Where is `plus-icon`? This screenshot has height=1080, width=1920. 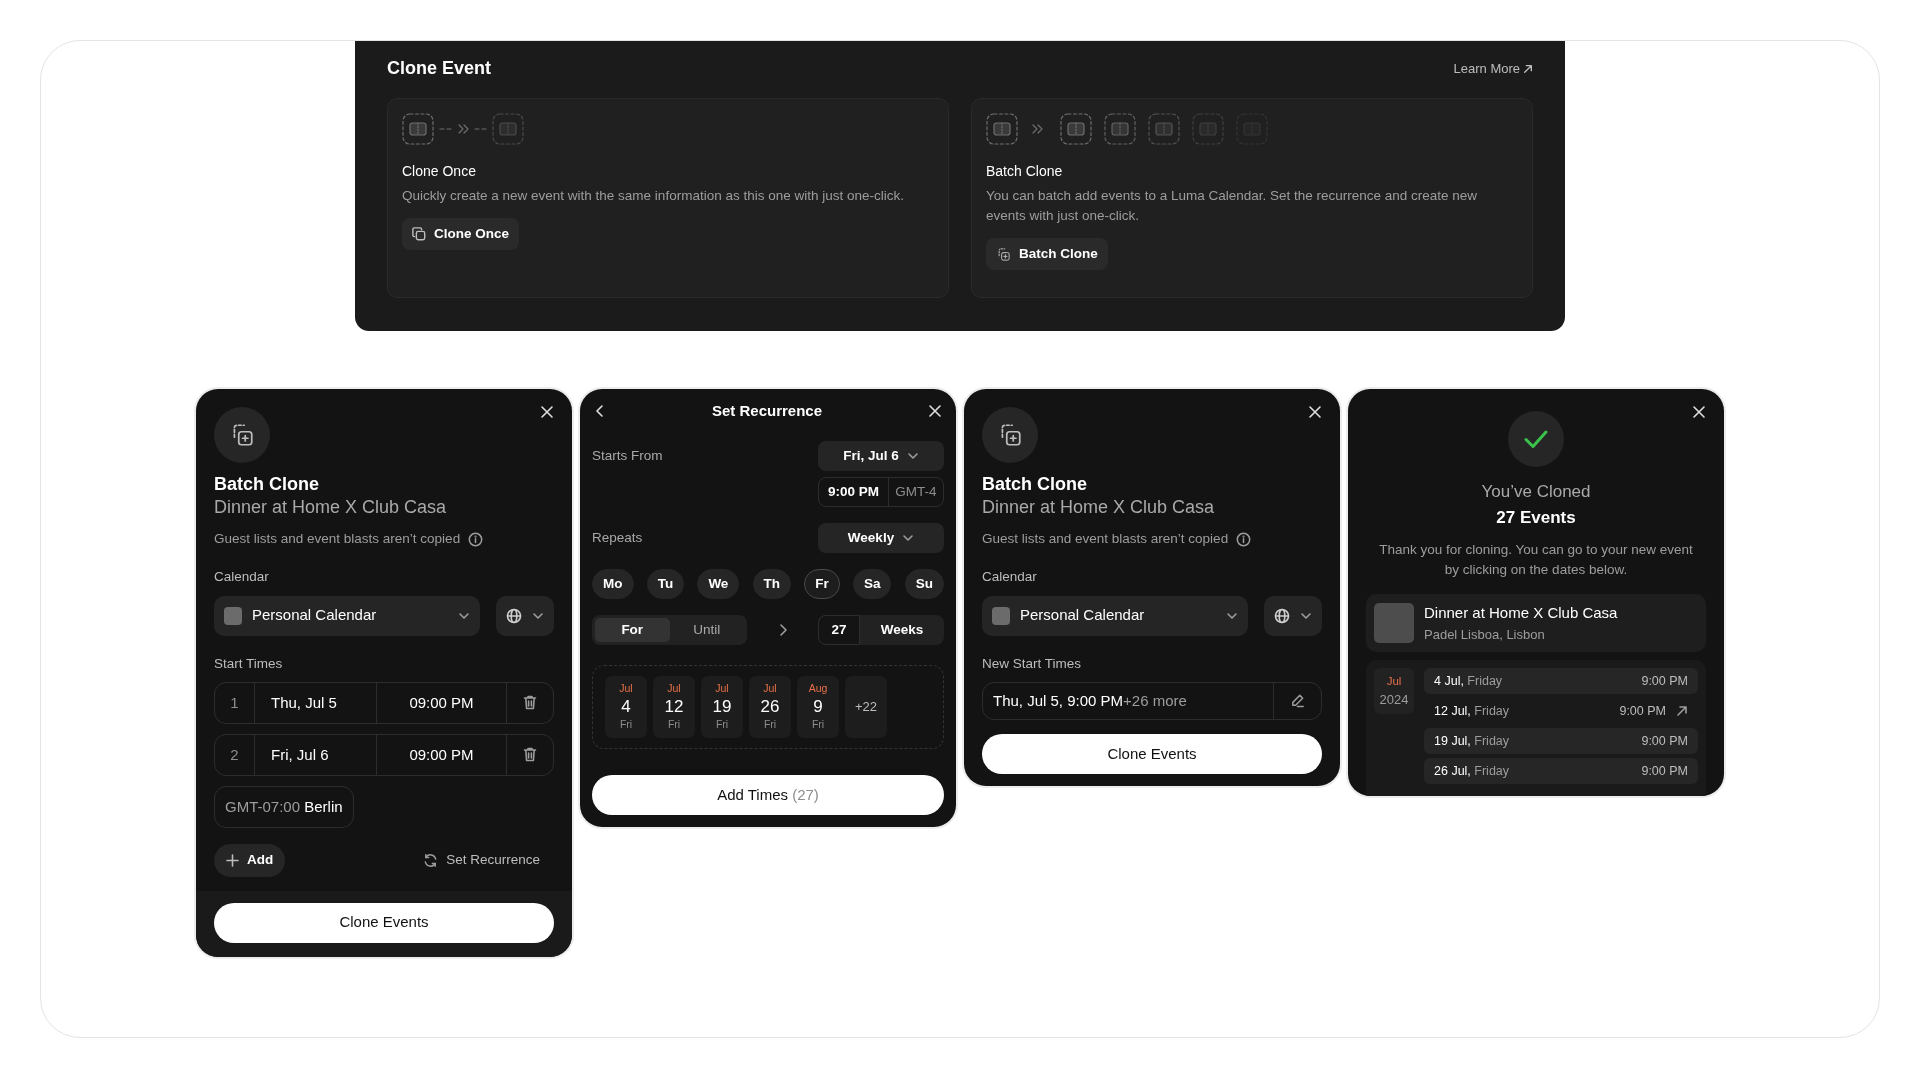
plus-icon is located at coordinates (232, 860).